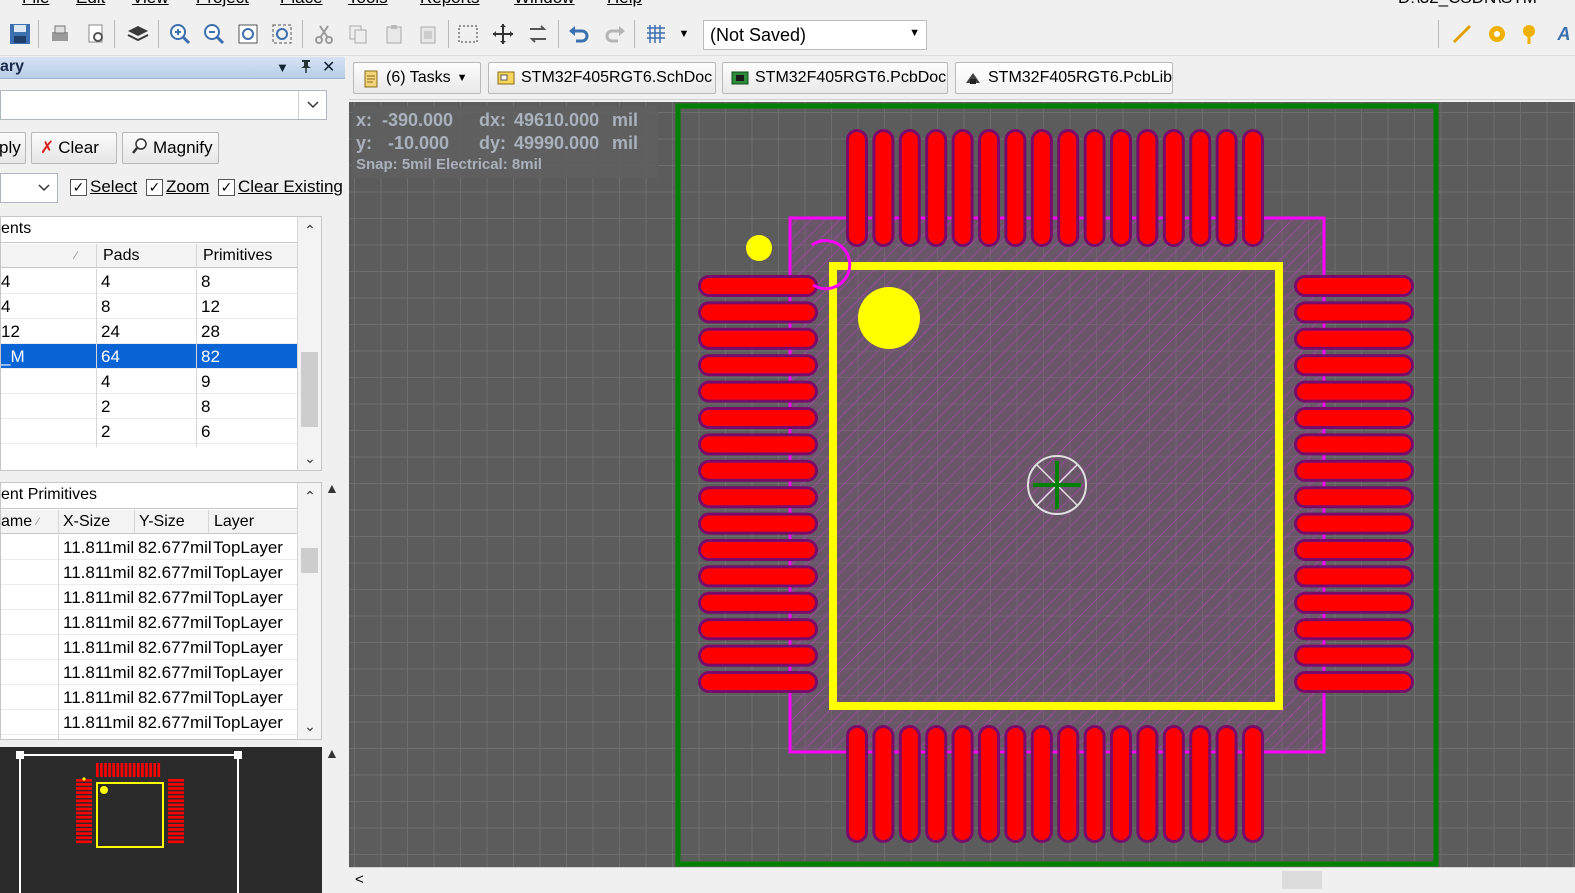 The image size is (1575, 893). I want to click on col-layer: Layer, so click(234, 522).